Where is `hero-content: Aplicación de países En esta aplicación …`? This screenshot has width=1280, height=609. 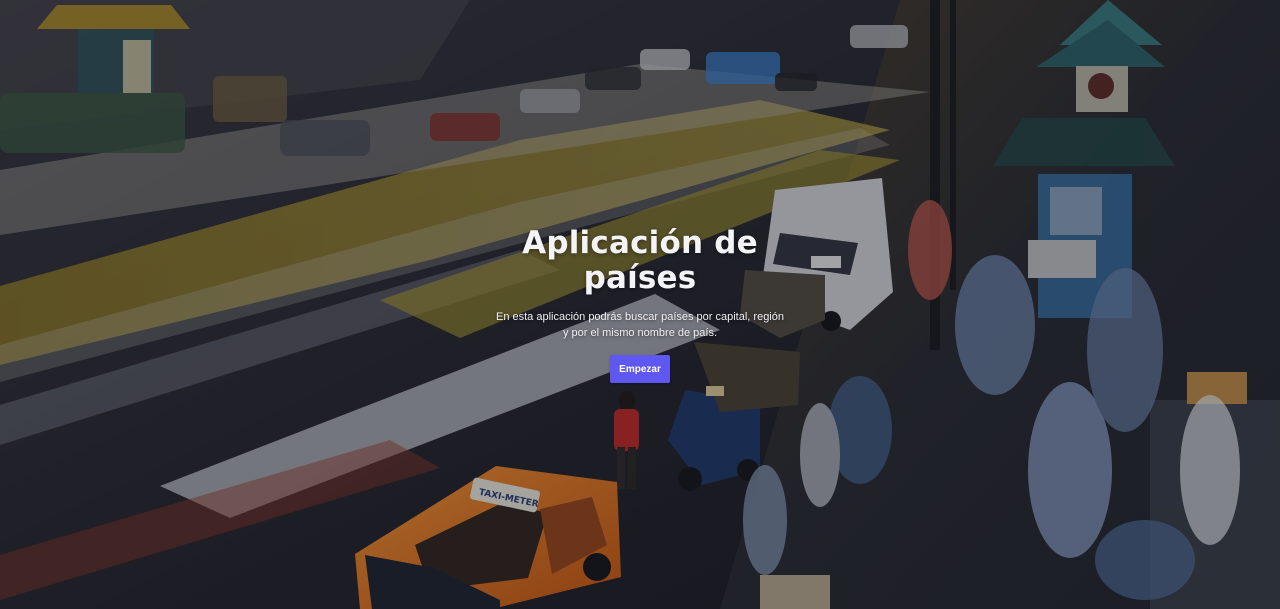 hero-content: Aplicación de países En esta aplicación … is located at coordinates (640, 304).